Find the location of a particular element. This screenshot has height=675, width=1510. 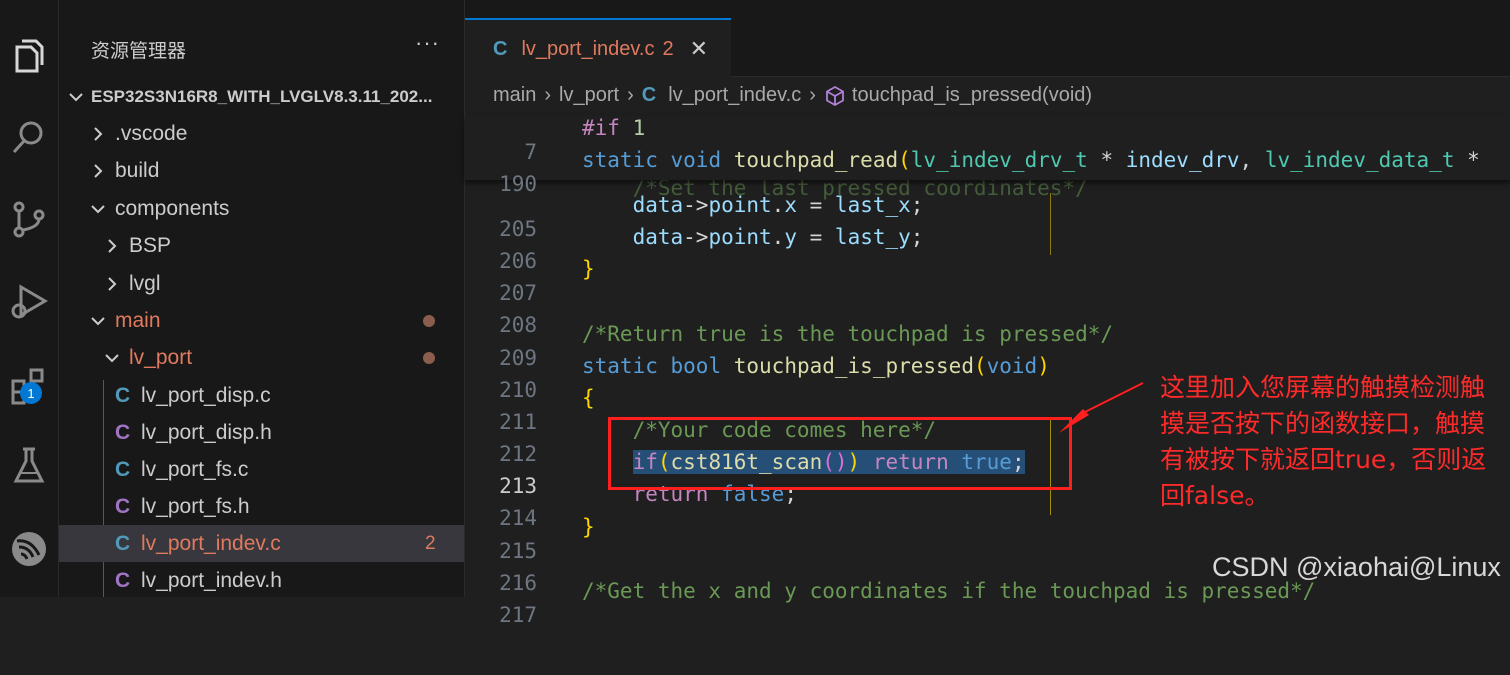

code-line: 205 data->point.x = last_x; is located at coordinates (987, 217).